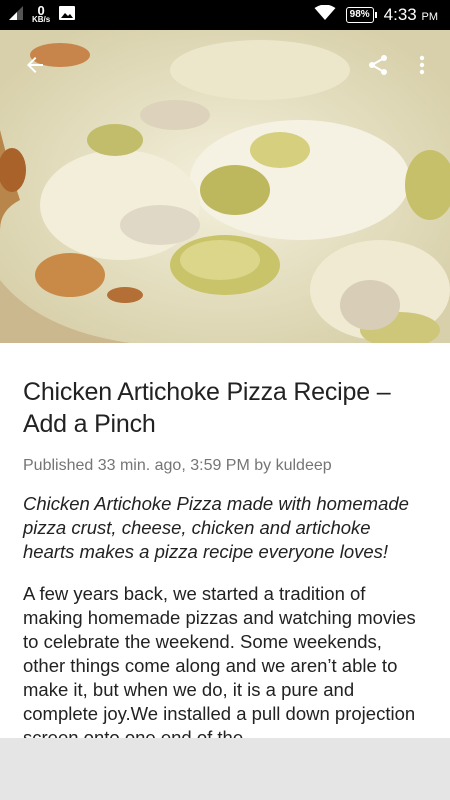 This screenshot has width=450, height=800. Describe the element at coordinates (67, 15) in the screenshot. I see `image-notification-icon` at that location.